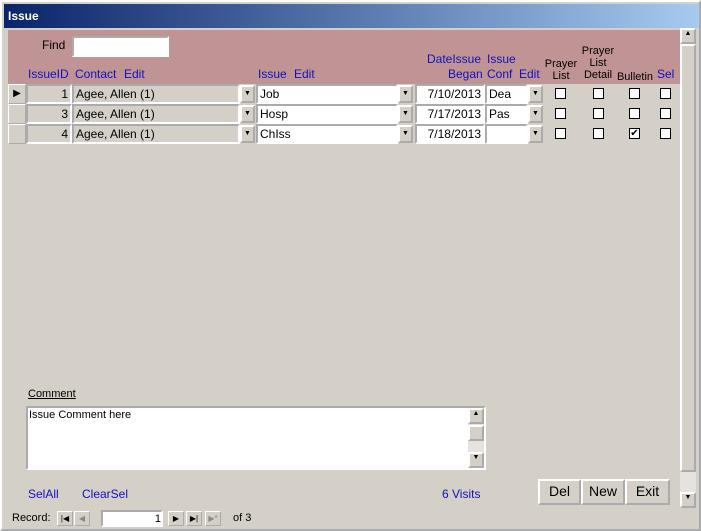 The height and width of the screenshot is (531, 701). Describe the element at coordinates (49, 114) in the screenshot. I see `issue-id-cell: 3` at that location.